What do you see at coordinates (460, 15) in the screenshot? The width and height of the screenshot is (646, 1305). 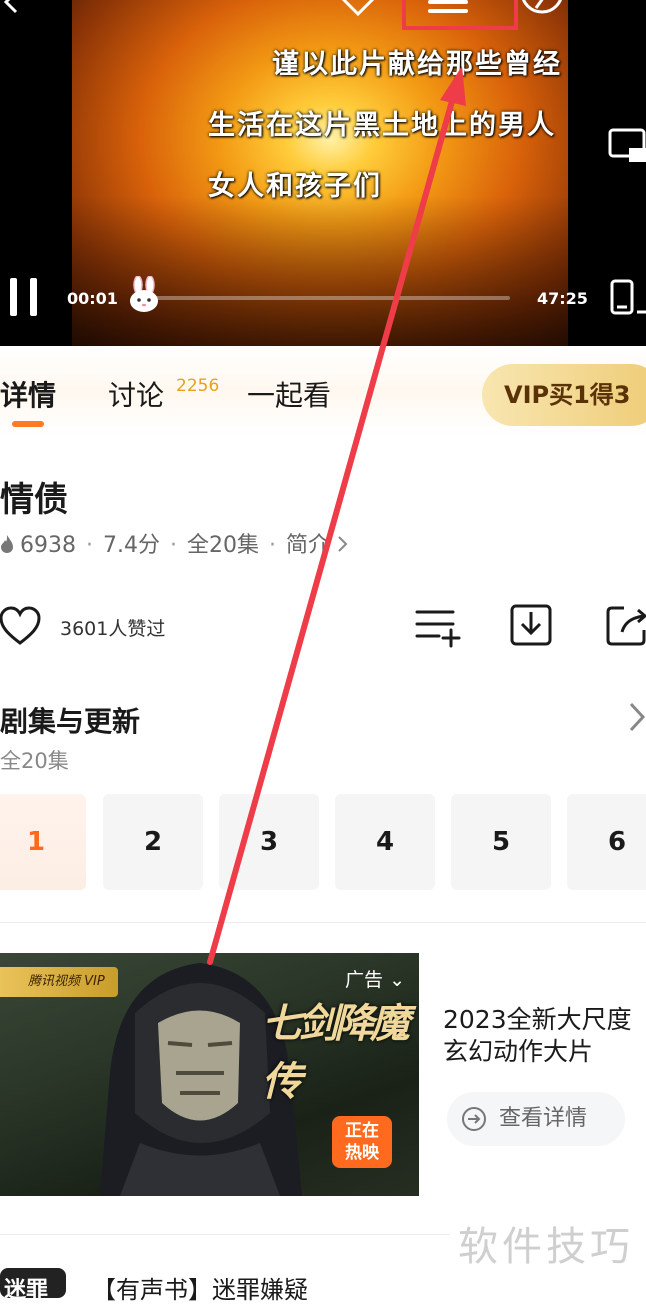 I see `annotation-highlight-box` at bounding box center [460, 15].